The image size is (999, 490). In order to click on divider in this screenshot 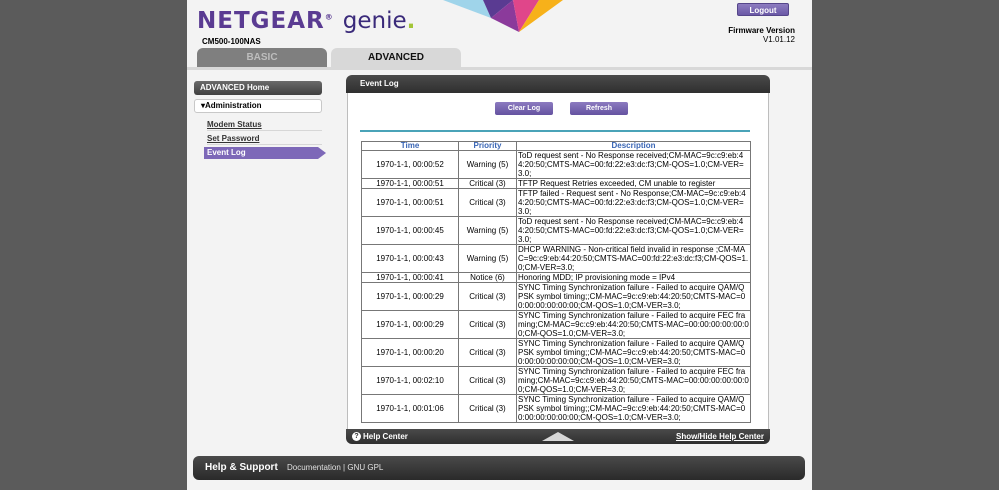, I will do `click(555, 131)`.